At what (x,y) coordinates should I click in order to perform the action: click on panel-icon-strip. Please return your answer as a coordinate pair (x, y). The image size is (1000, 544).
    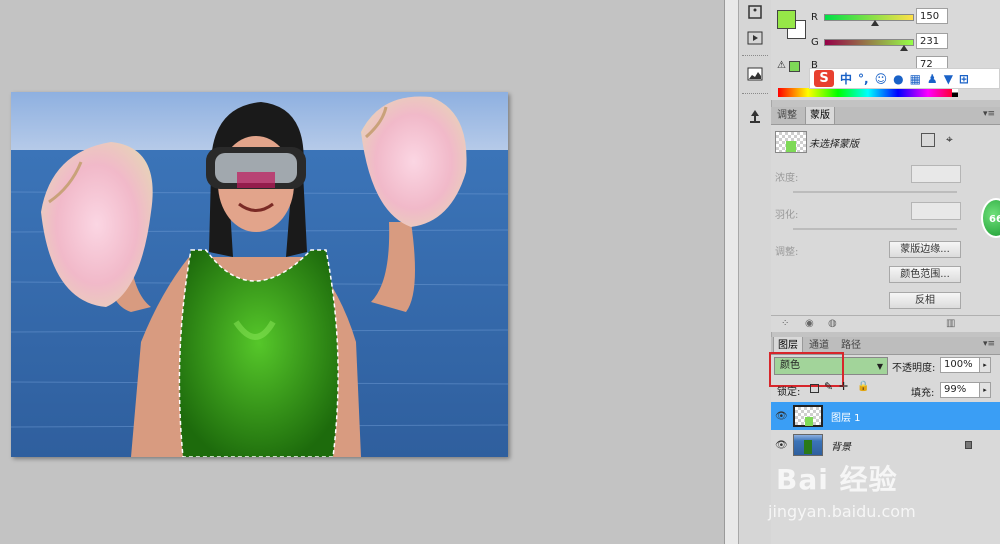
    Looking at the image, I should click on (755, 272).